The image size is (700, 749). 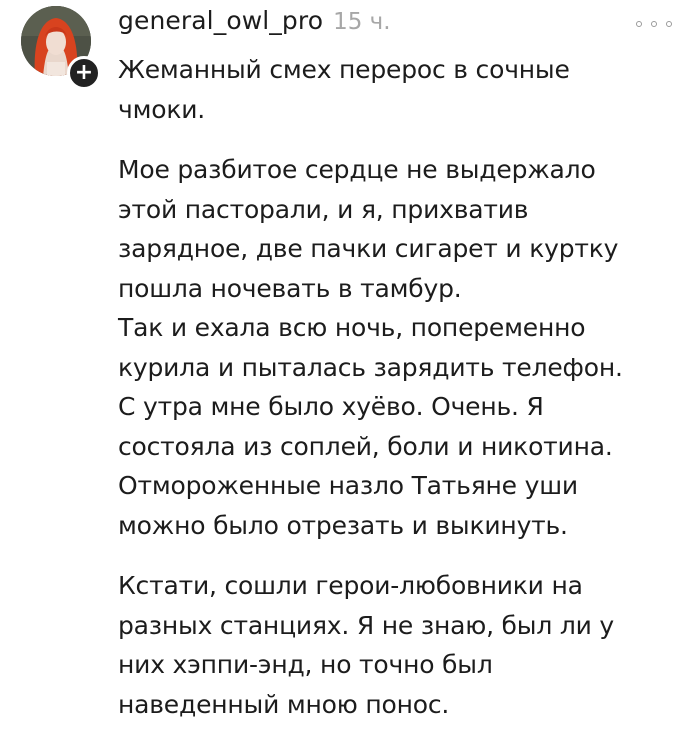 I want to click on more-options-button, so click(x=654, y=24).